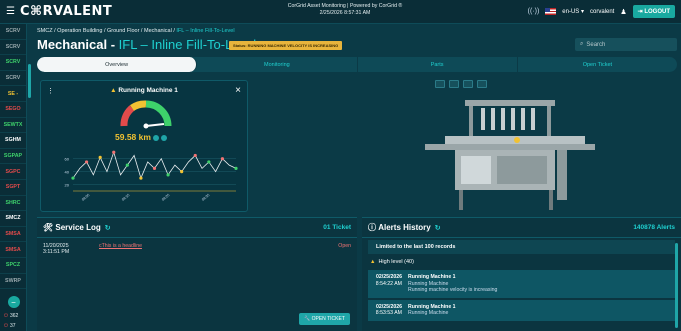 This screenshot has width=681, height=331. I want to click on locale-select: en-US ▾, so click(573, 11).